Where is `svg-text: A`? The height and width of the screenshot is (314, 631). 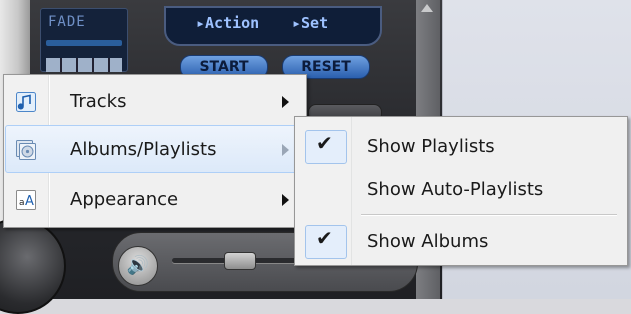 svg-text: A is located at coordinates (29, 201).